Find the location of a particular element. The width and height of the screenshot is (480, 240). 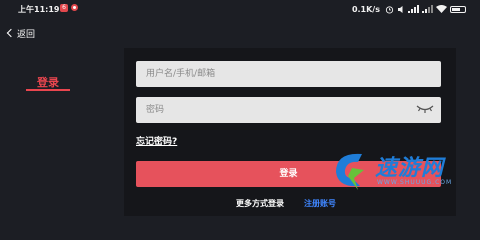

more-login-options-link: 更多方式登录 is located at coordinates (260, 203).